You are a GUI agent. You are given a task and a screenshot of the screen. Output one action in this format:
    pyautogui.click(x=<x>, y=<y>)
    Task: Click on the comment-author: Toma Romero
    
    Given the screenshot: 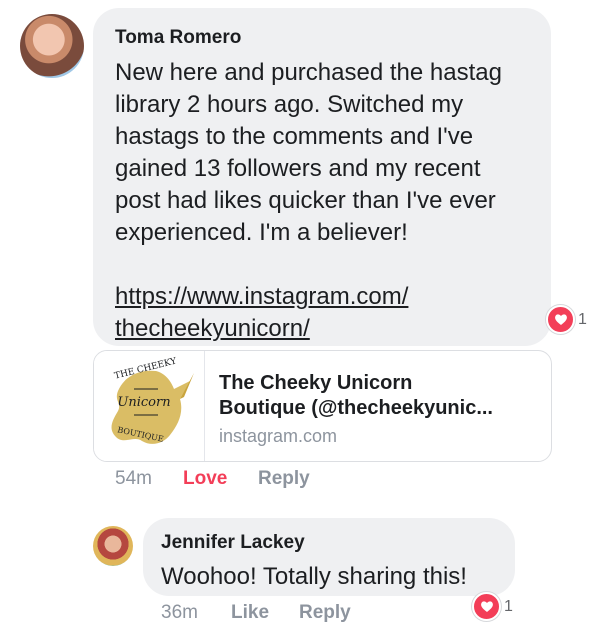 What is the action you would take?
    pyautogui.click(x=178, y=38)
    